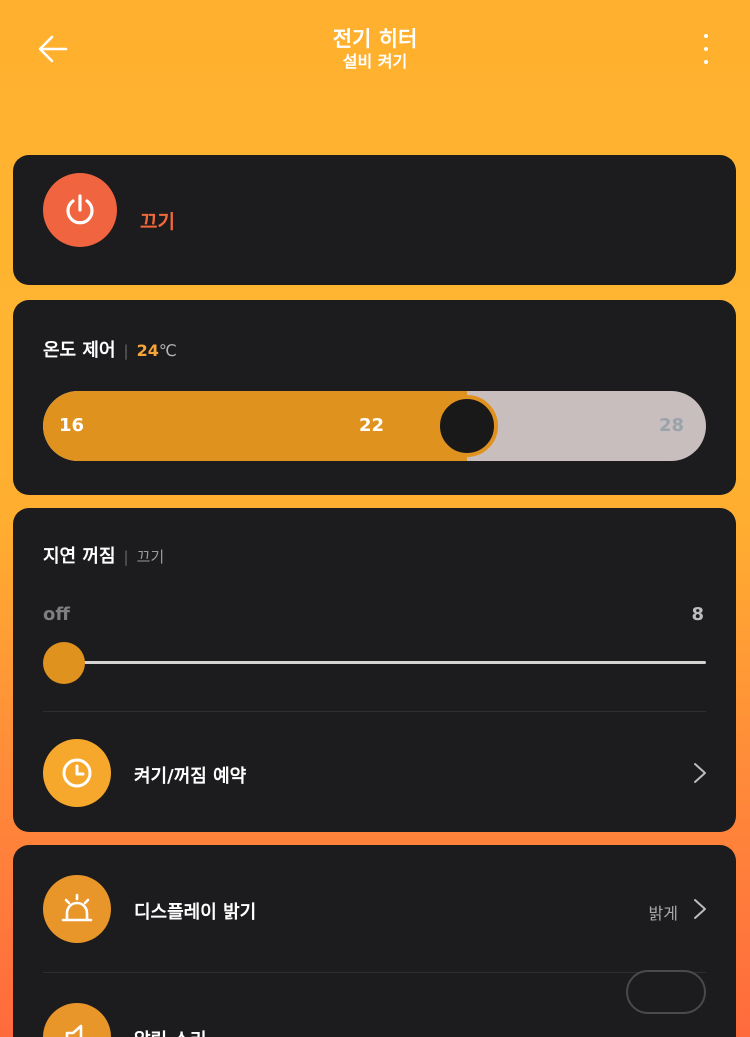  I want to click on brightness-icon, so click(77, 907).